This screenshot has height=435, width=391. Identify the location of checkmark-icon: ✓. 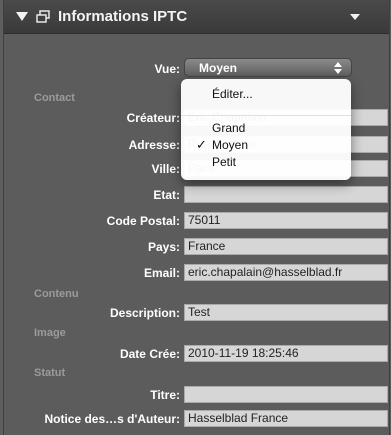
(201, 144).